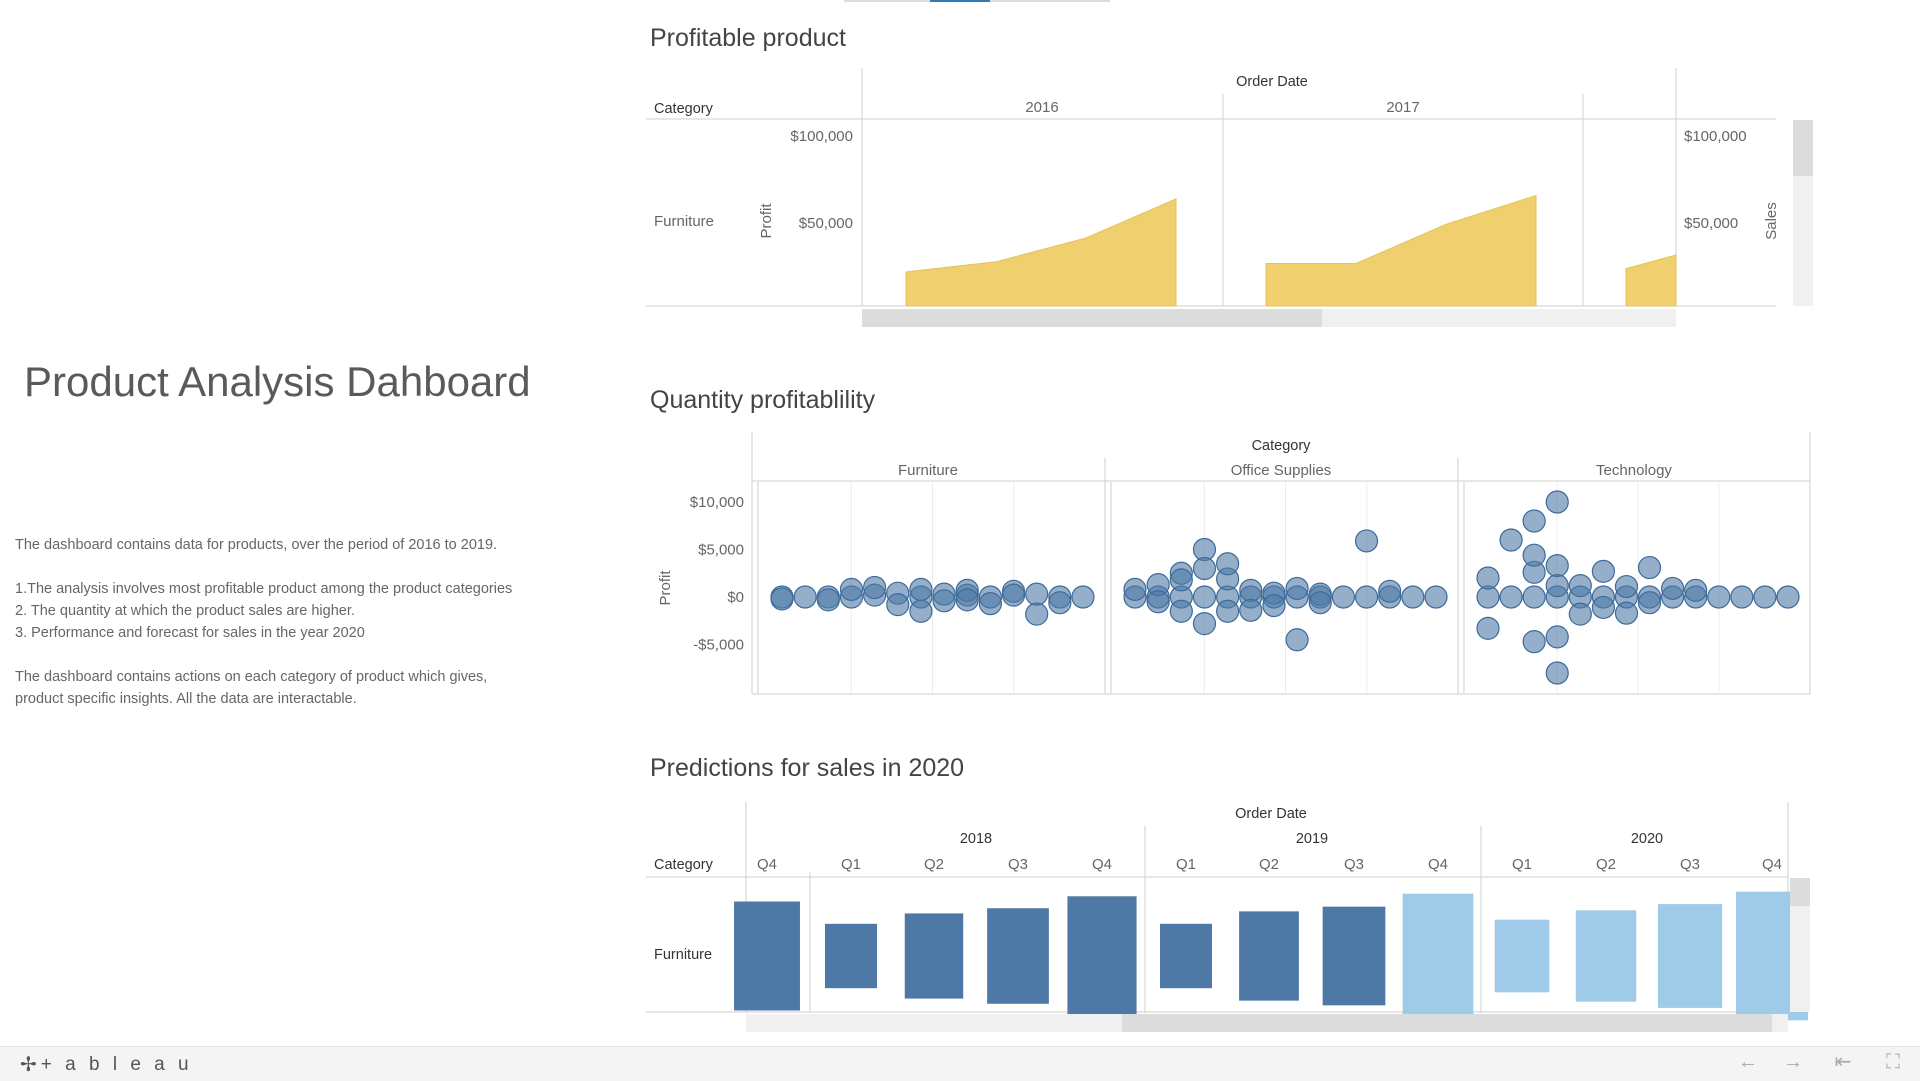 Image resolution: width=1920 pixels, height=1081 pixels. Describe the element at coordinates (821, 136) in the screenshot. I see `y-tick: $100,000` at that location.